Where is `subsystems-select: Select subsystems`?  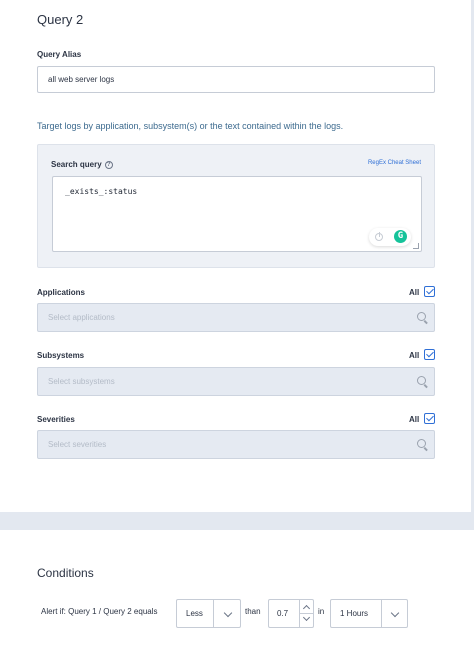 subsystems-select: Select subsystems is located at coordinates (236, 381).